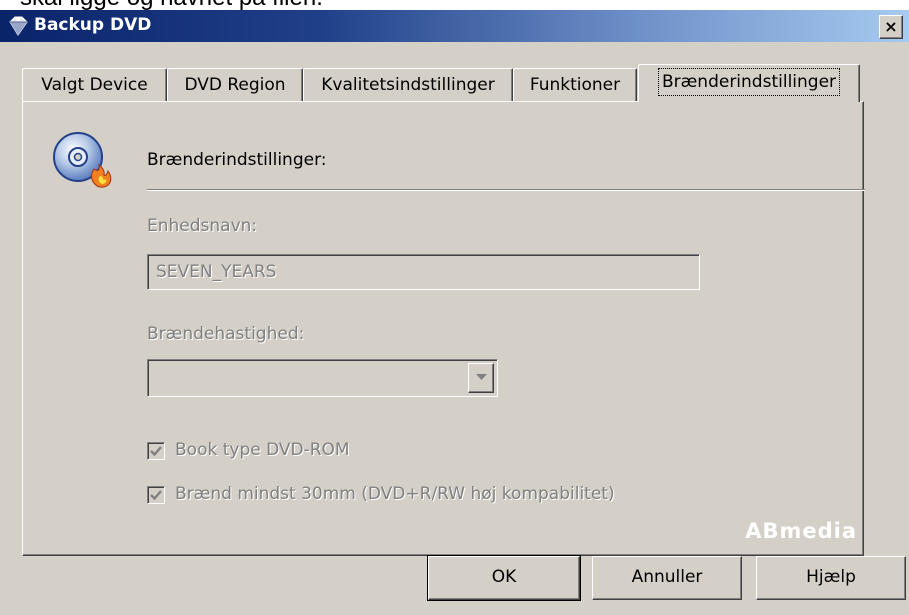 This screenshot has width=909, height=615. Describe the element at coordinates (801, 531) in the screenshot. I see `abmedia-watermark: ABmedia` at that location.